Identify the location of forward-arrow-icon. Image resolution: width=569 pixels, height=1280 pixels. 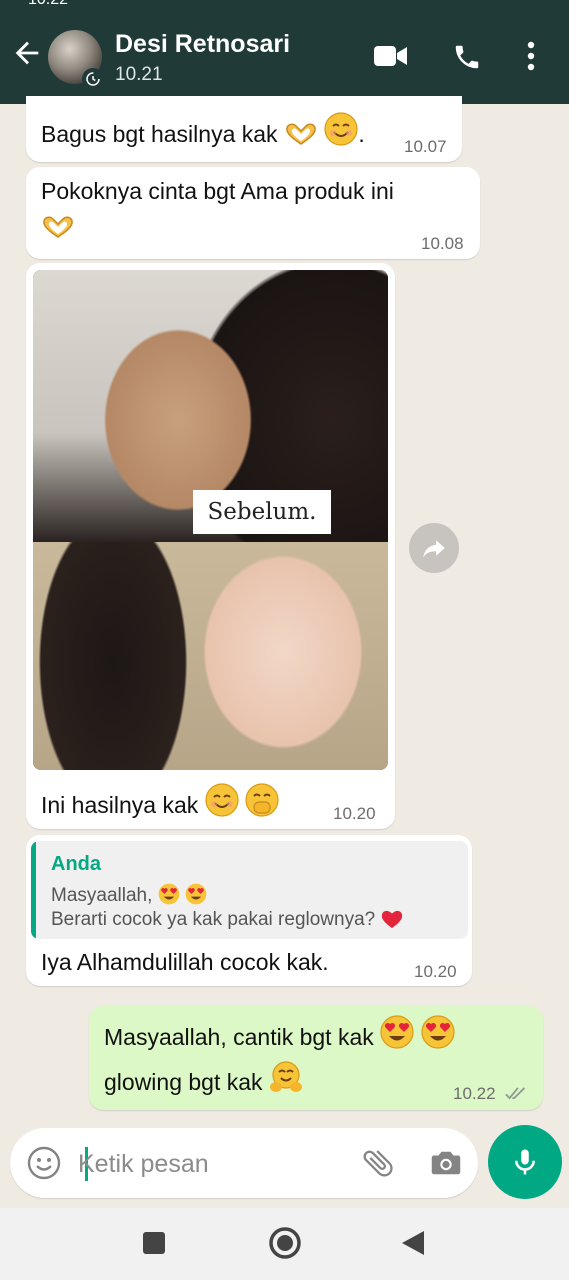
(434, 549).